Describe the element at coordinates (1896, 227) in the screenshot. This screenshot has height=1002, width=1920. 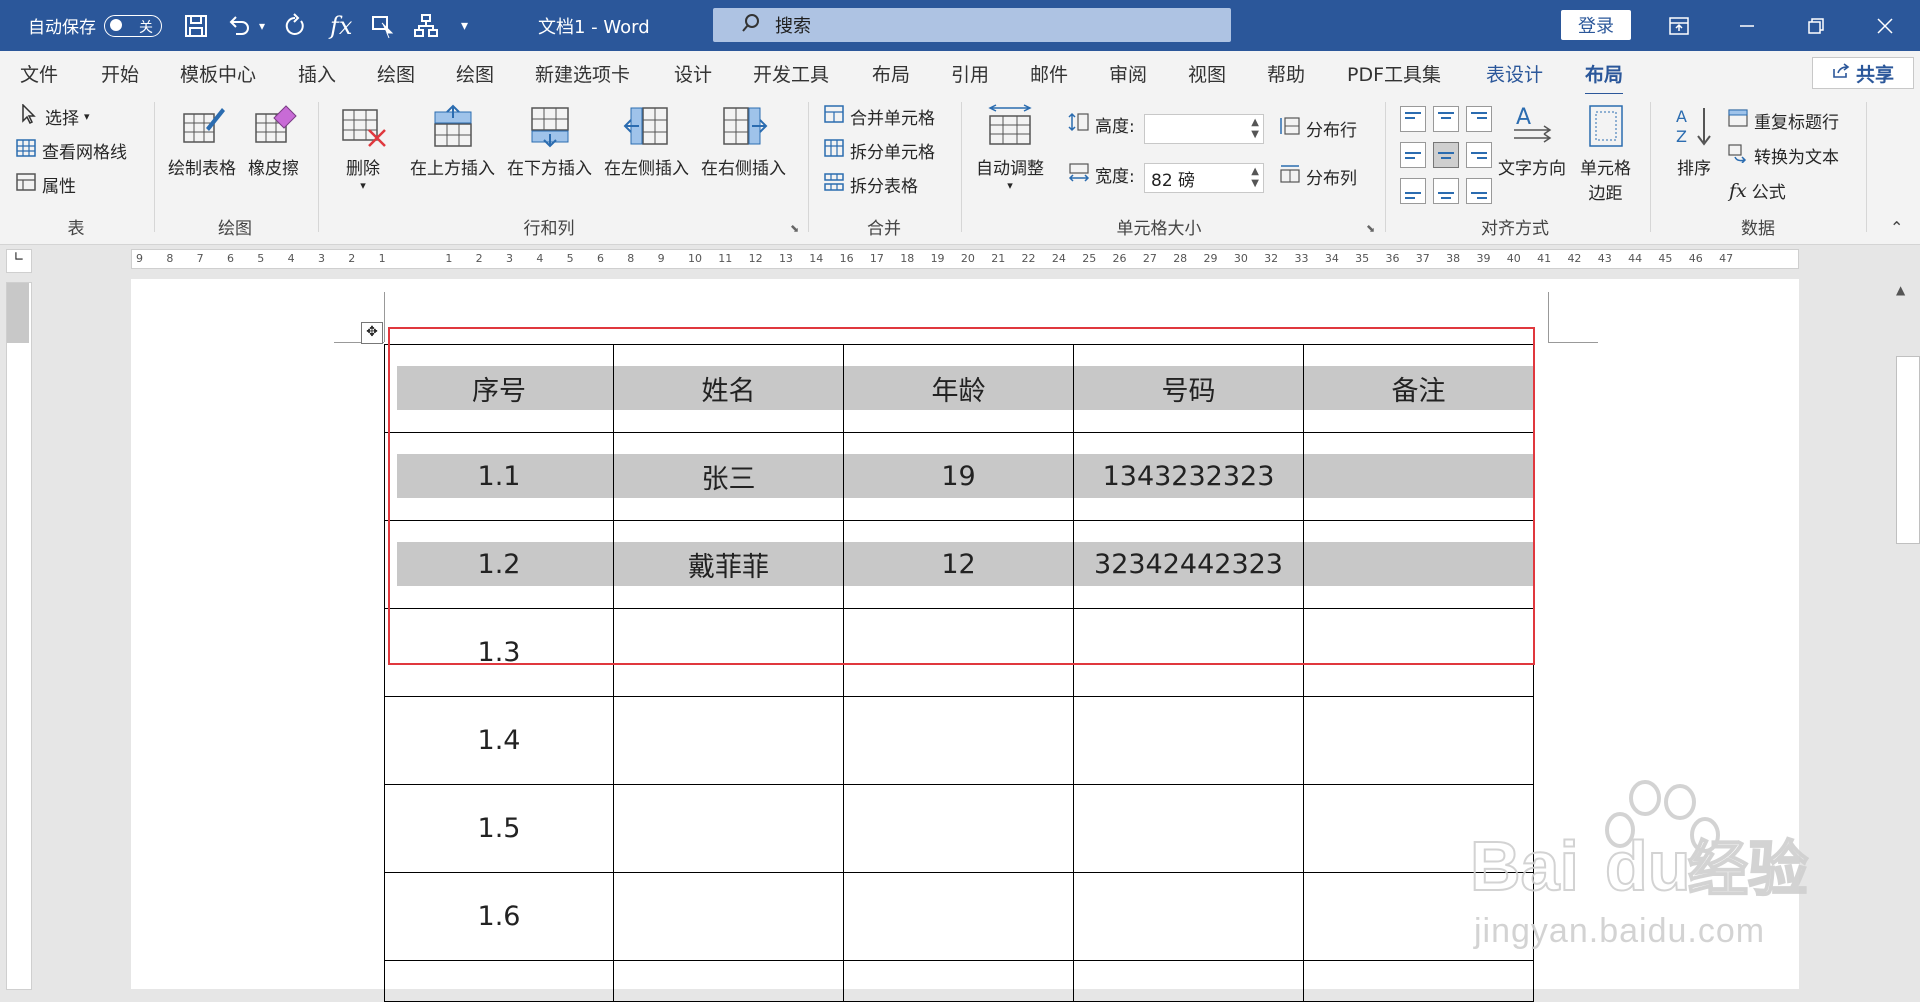
I see `collapse-ribbon-icon: ⌃` at that location.